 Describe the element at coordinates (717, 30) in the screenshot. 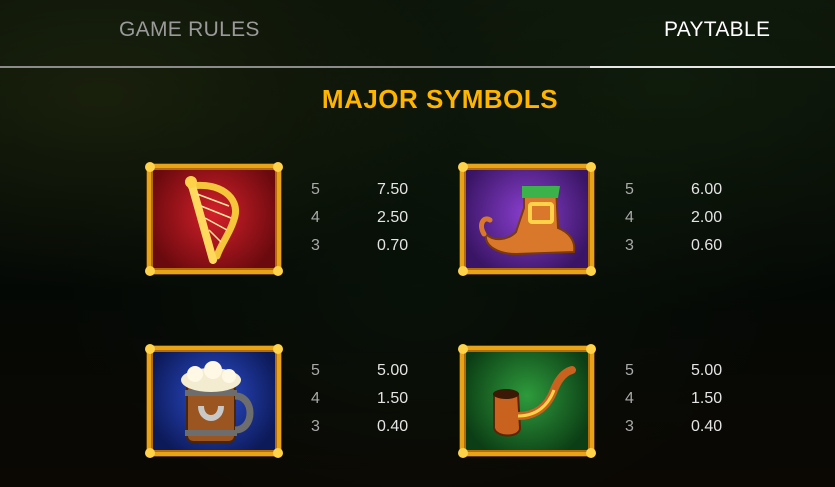

I see `tab-paytable: PAYTABLE` at that location.